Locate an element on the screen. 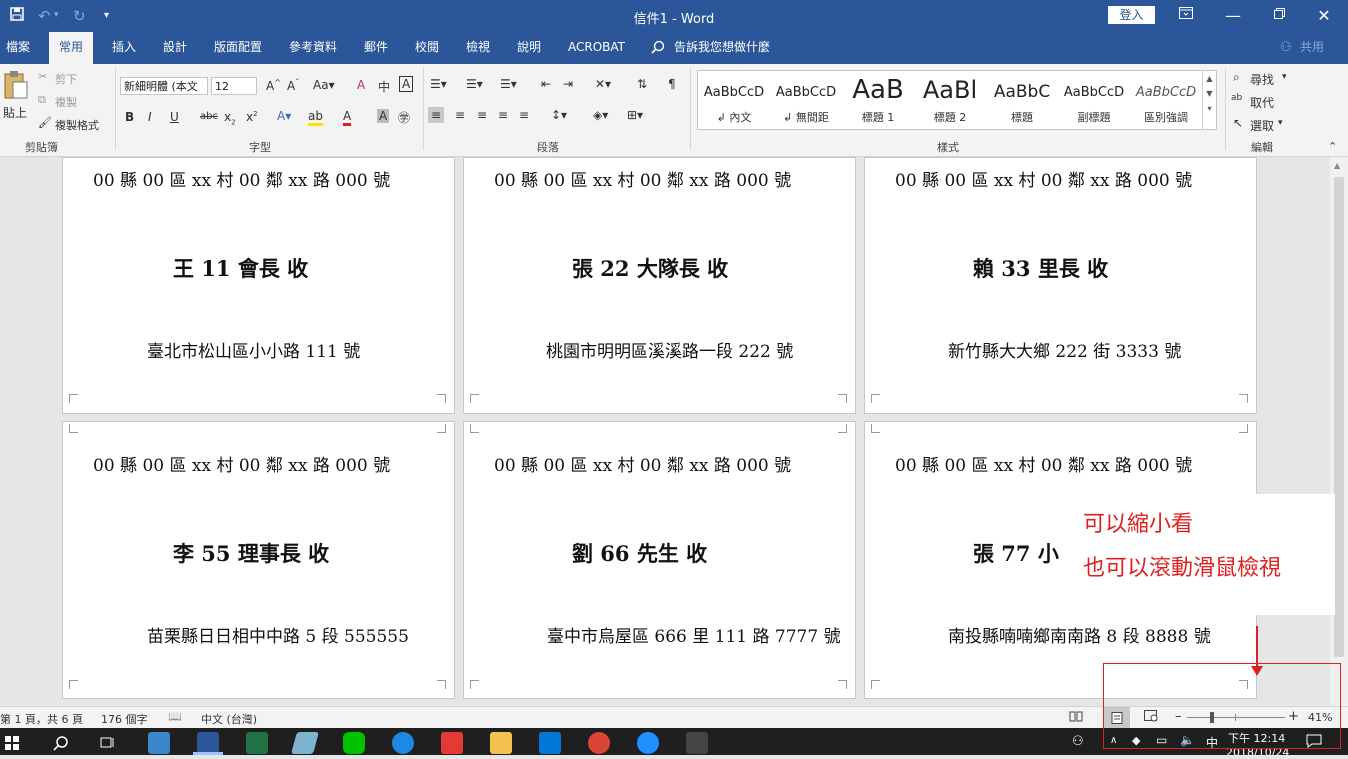 This screenshot has width=1348, height=759. align-right-icon: ≡ is located at coordinates (482, 115).